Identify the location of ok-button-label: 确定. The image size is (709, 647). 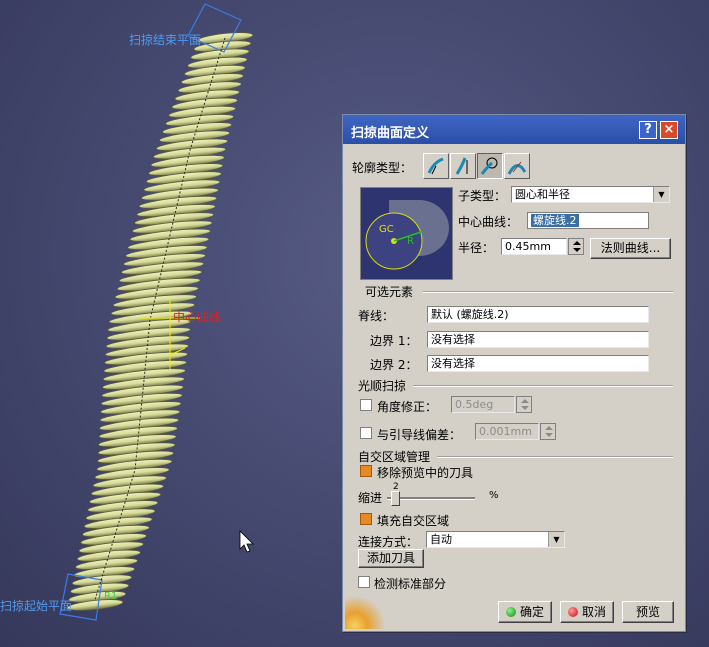
(531, 612).